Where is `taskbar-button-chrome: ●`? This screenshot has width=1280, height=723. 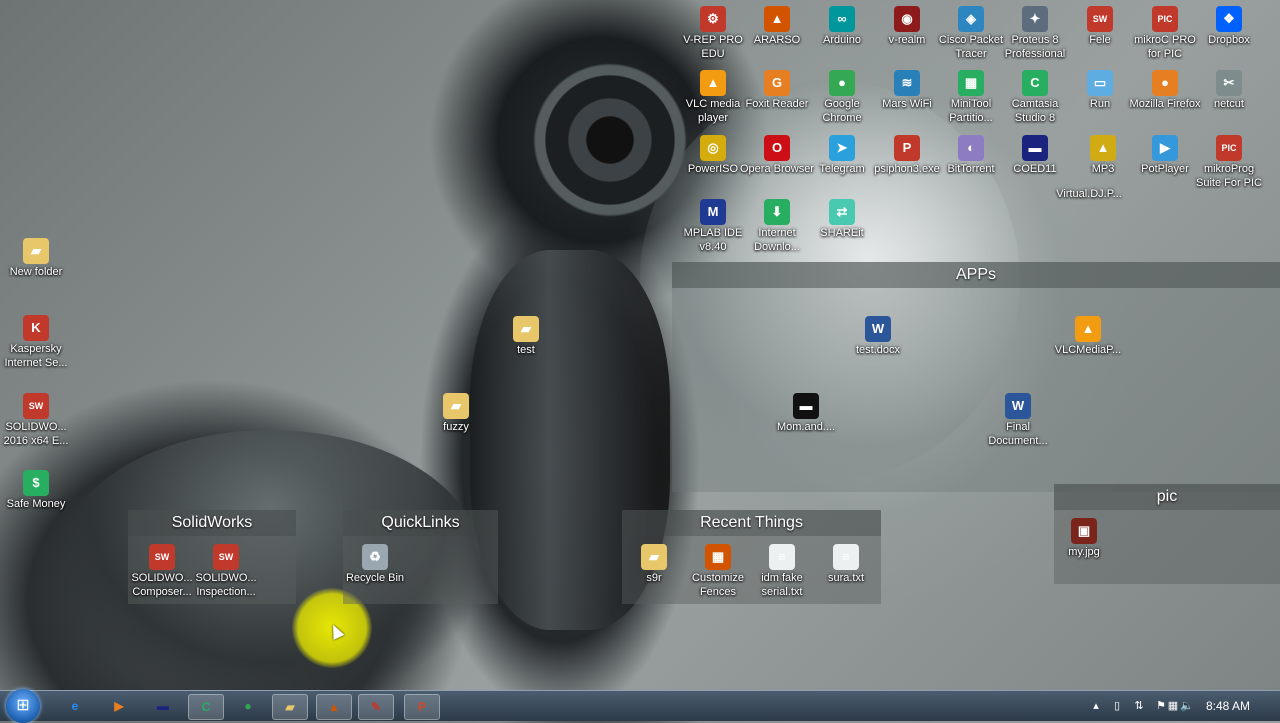
taskbar-button-chrome: ● is located at coordinates (248, 706).